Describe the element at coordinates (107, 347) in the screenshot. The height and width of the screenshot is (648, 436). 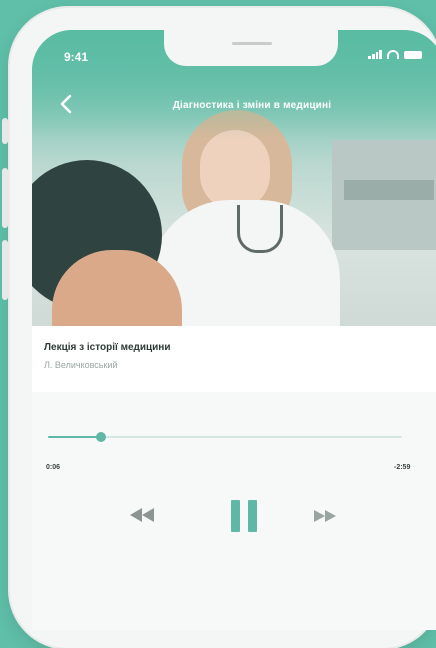
I see `track-title: Лекція з історії медицини` at that location.